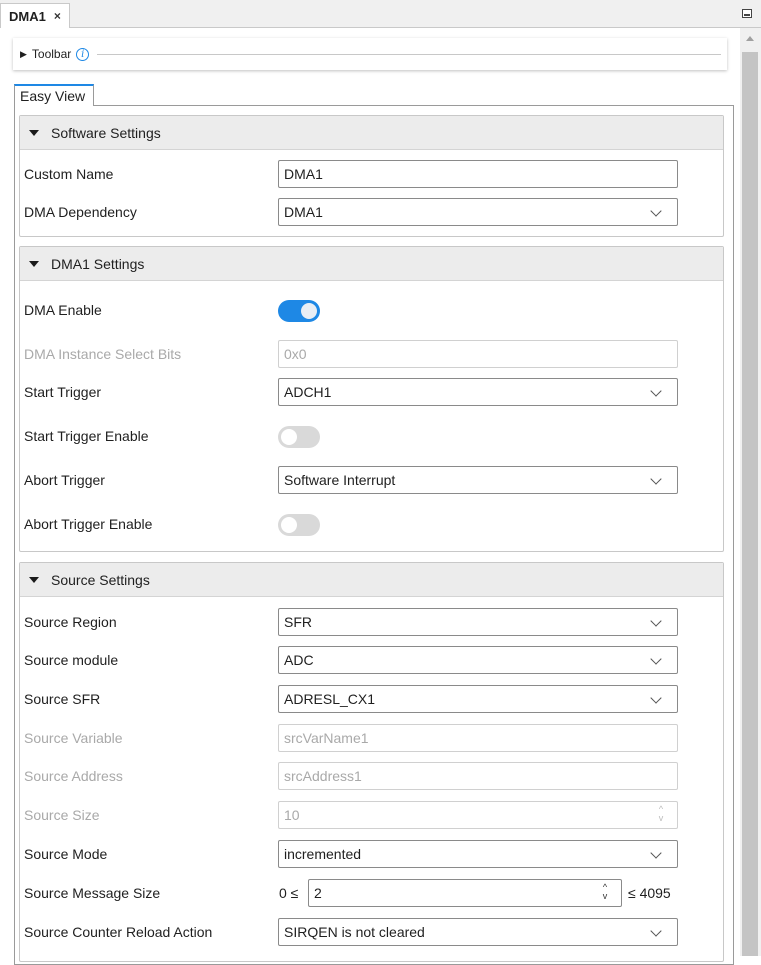  I want to click on row-source-address: Source Address srcAddress1, so click(374, 776).